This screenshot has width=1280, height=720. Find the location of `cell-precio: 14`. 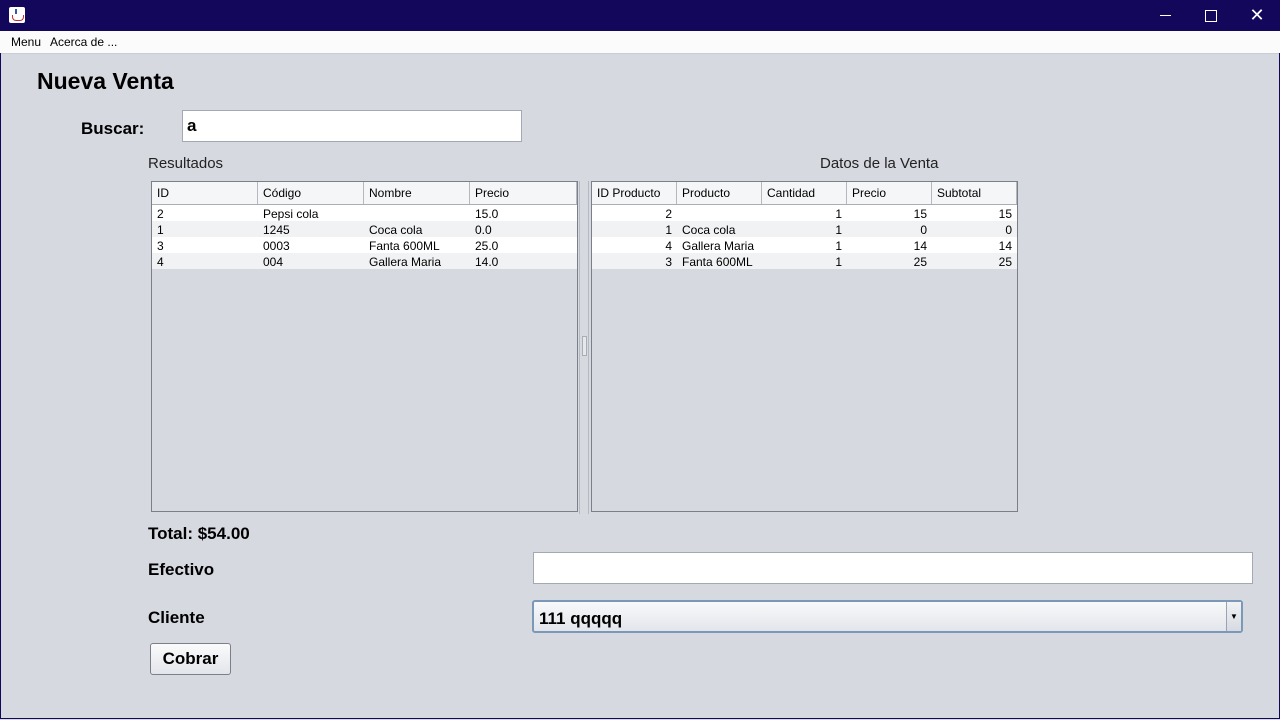

cell-precio: 14 is located at coordinates (920, 246).